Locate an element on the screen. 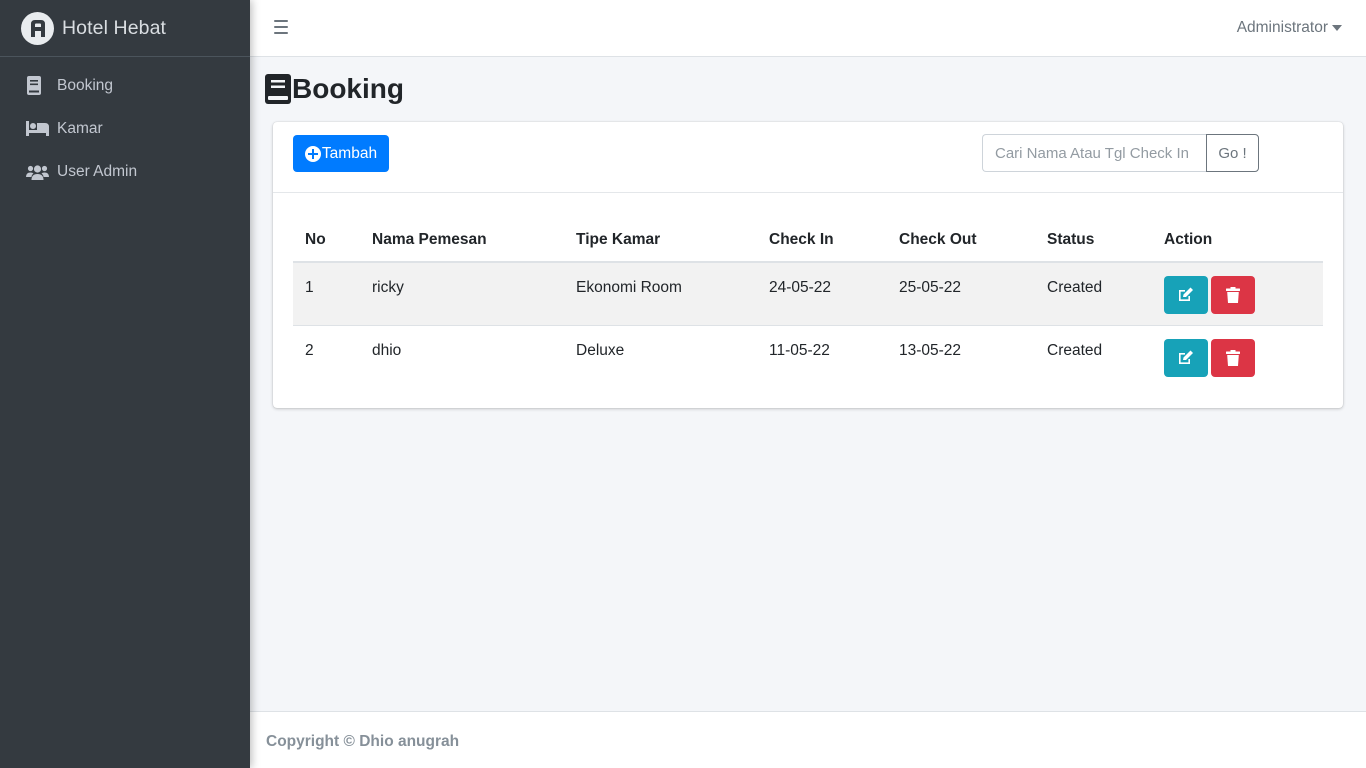 This screenshot has height=768, width=1366. column-header: Nama Pemesan is located at coordinates (462, 240).